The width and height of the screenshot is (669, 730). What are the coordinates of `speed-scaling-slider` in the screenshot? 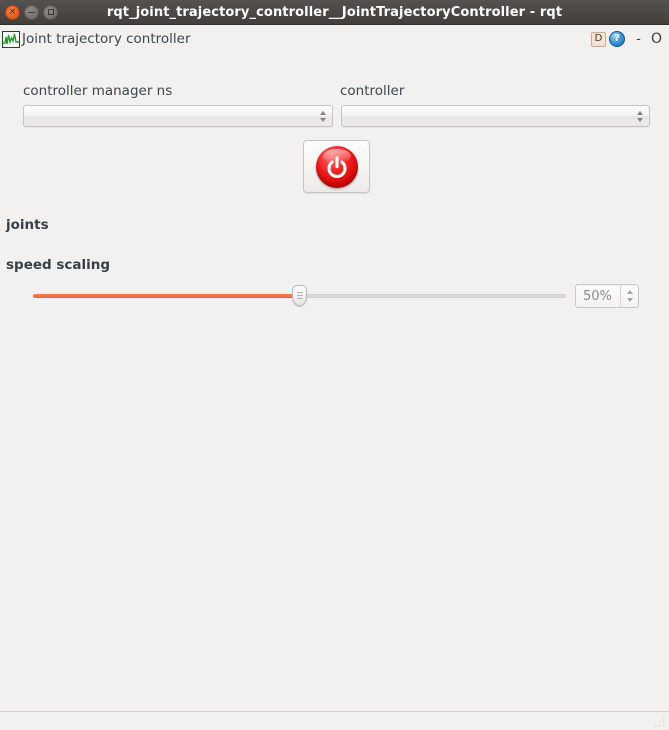 It's located at (299, 296).